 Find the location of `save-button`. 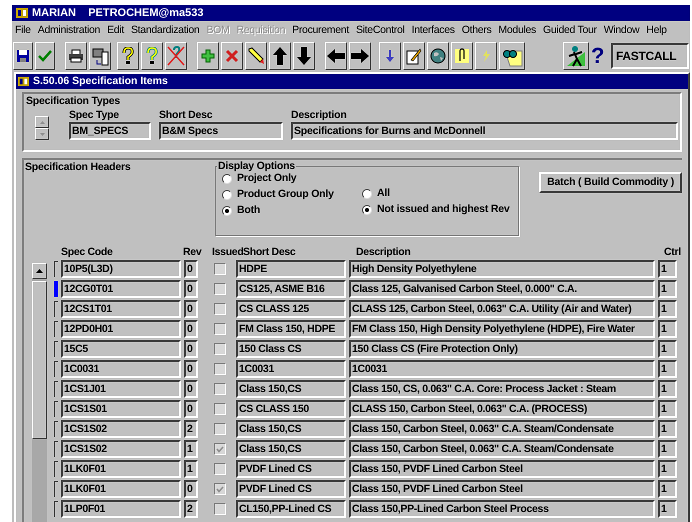

save-button is located at coordinates (23, 56).